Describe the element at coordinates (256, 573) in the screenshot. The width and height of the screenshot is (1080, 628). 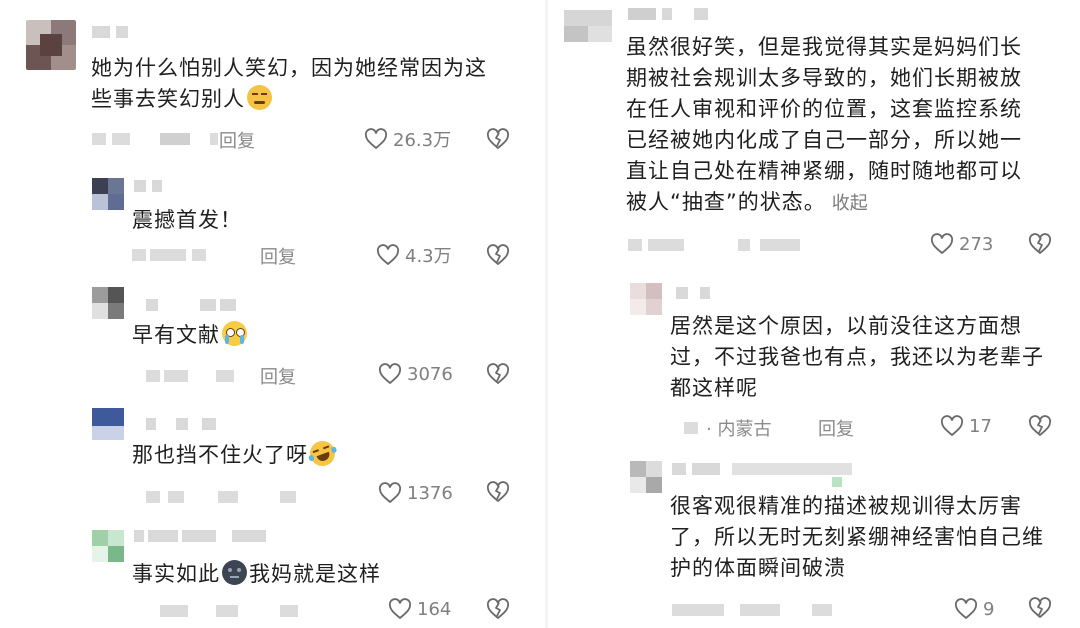
I see `comment-text: 事实如此 我妈就是这样` at that location.